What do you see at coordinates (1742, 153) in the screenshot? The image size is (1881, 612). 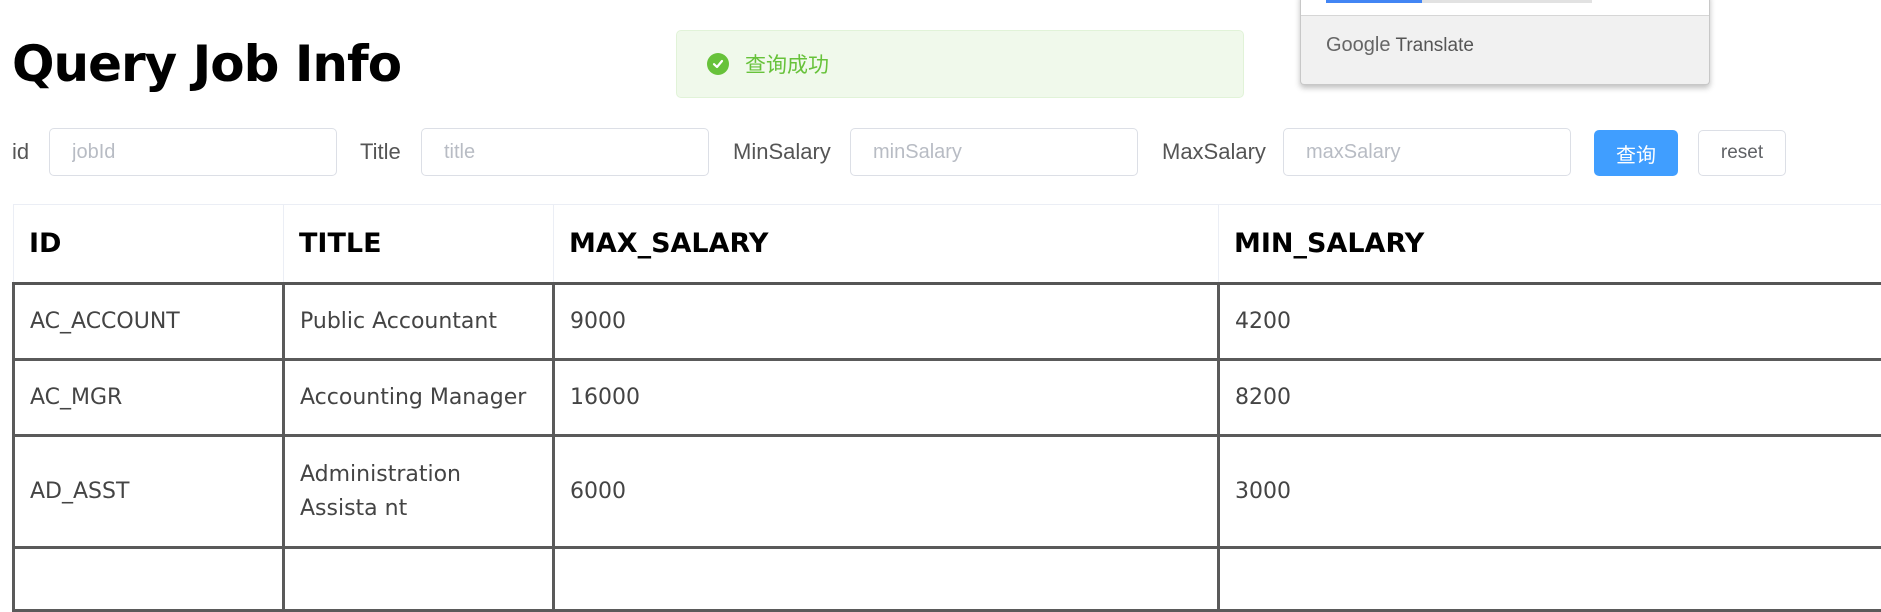 I see `reset-button: reset` at bounding box center [1742, 153].